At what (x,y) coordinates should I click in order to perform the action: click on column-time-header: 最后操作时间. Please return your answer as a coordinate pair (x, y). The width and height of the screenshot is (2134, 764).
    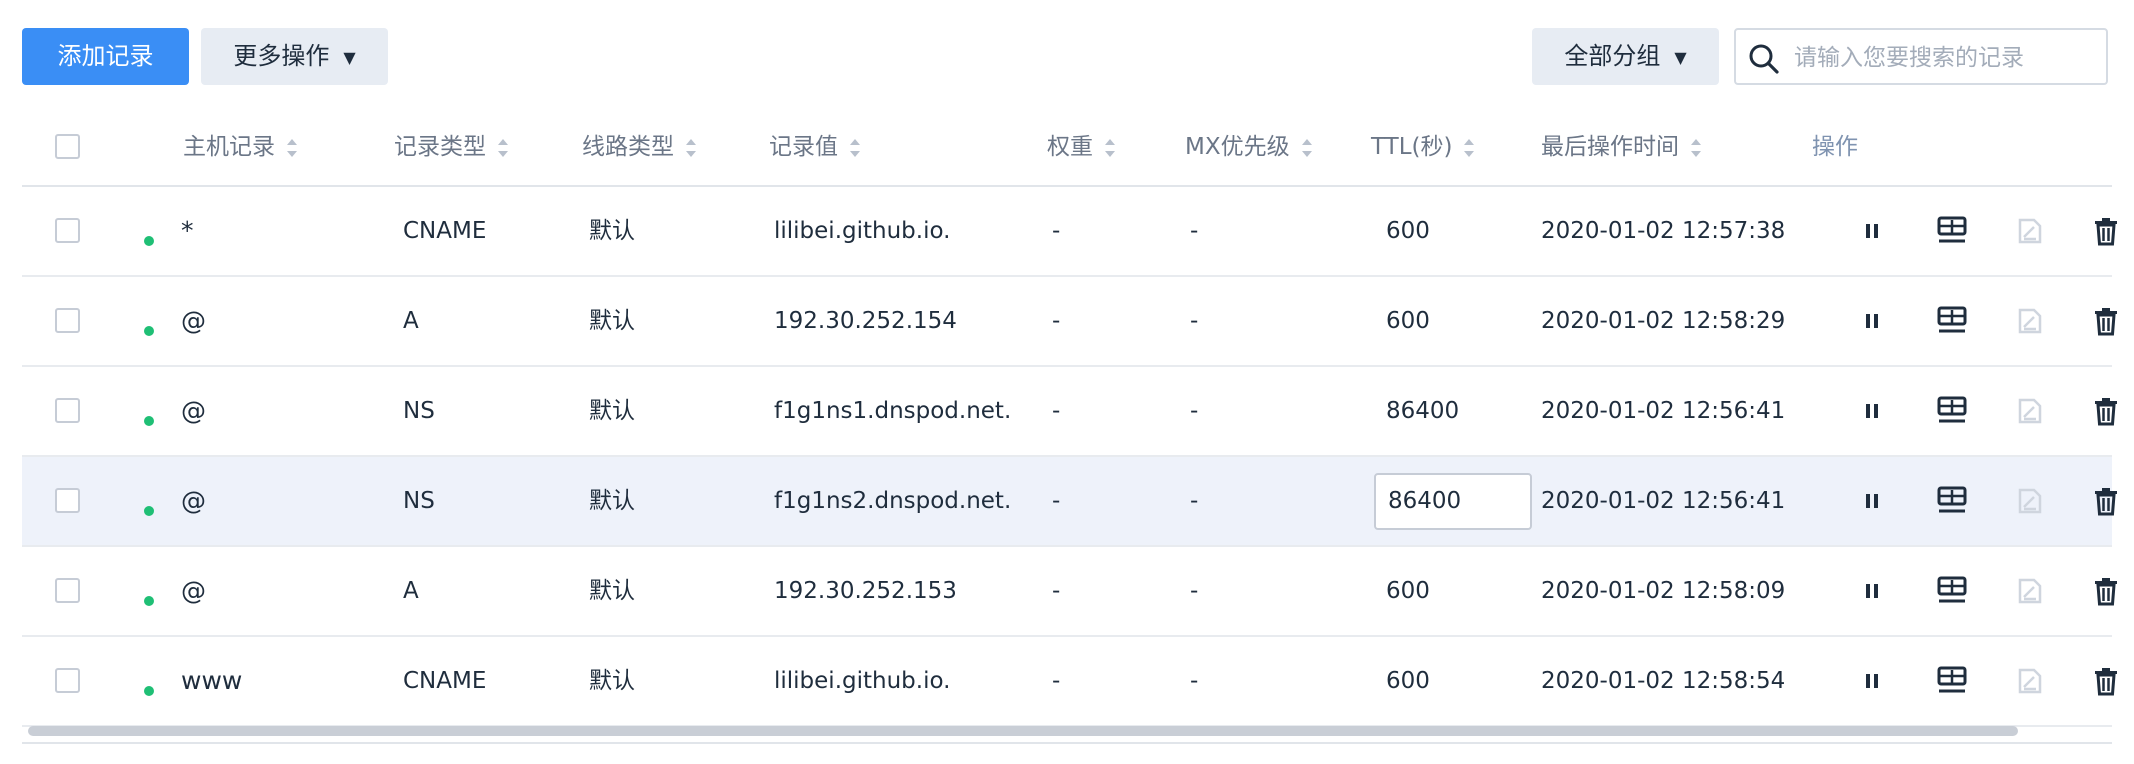
    Looking at the image, I should click on (1621, 147).